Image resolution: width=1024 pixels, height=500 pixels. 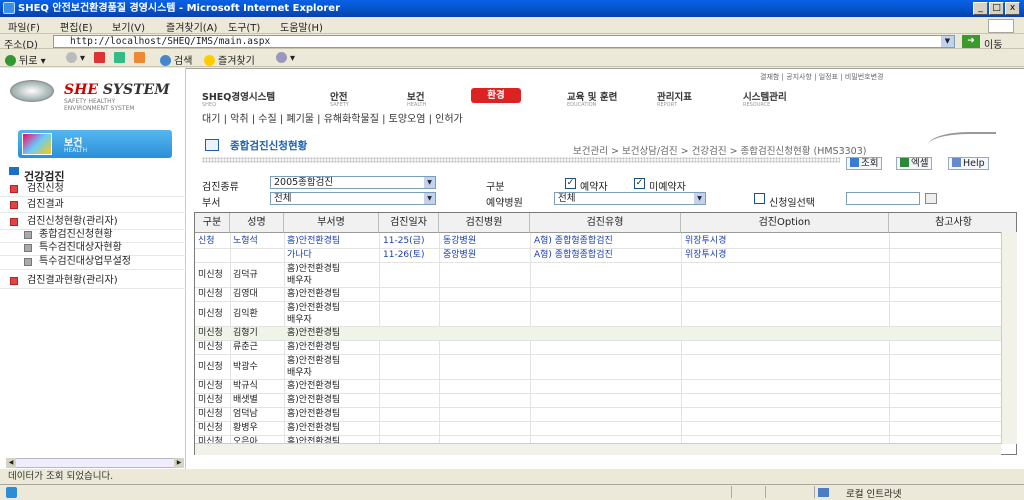 I want to click on minimize-button: _, so click(x=980, y=8).